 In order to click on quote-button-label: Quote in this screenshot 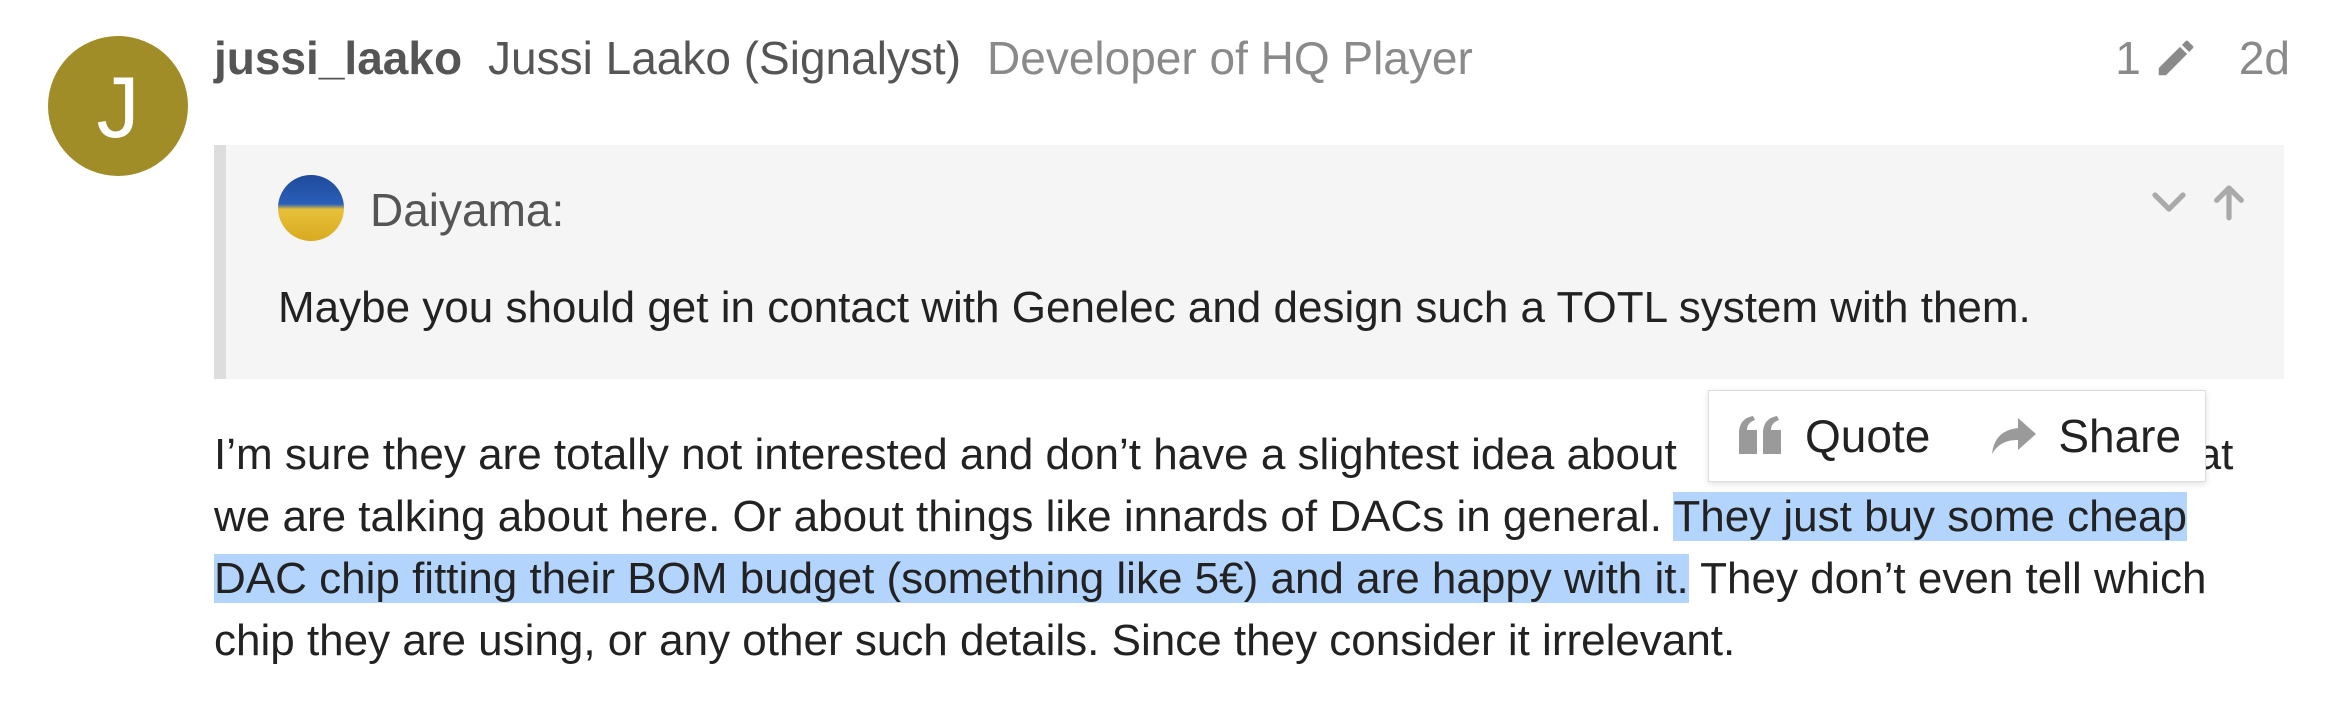, I will do `click(1868, 436)`.